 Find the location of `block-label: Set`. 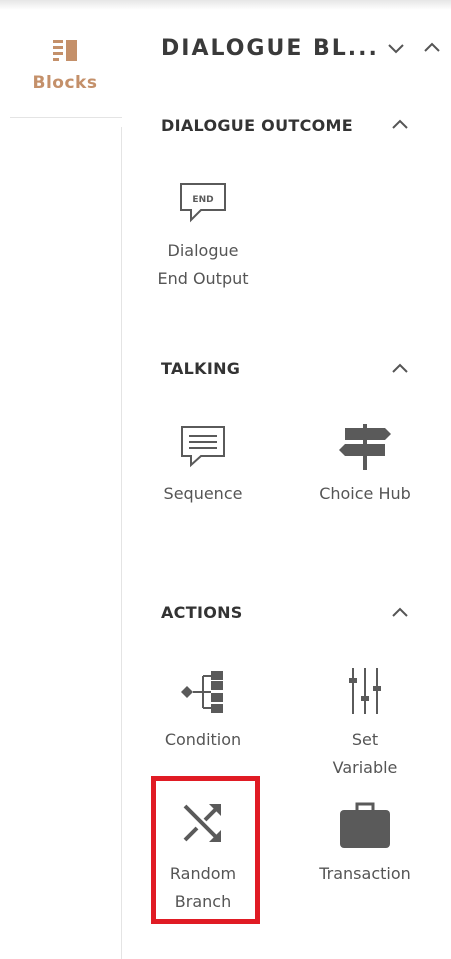

block-label: Set is located at coordinates (365, 739).